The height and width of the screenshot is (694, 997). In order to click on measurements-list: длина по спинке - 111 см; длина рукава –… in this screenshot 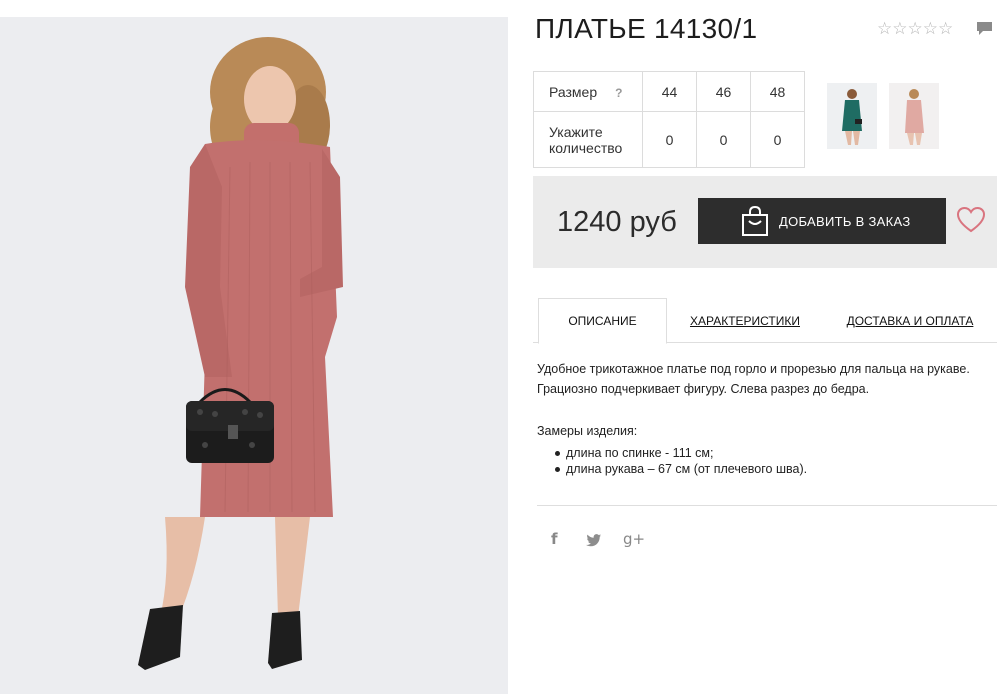, I will do `click(680, 461)`.